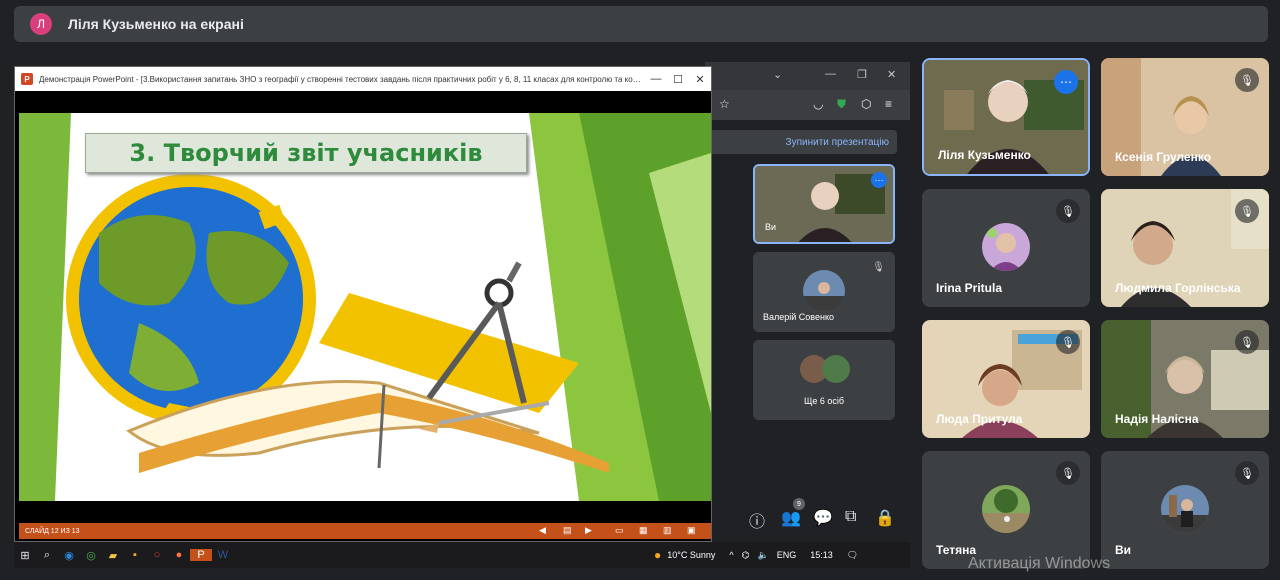  Describe the element at coordinates (658, 555) in the screenshot. I see `weather-icon: ●` at that location.